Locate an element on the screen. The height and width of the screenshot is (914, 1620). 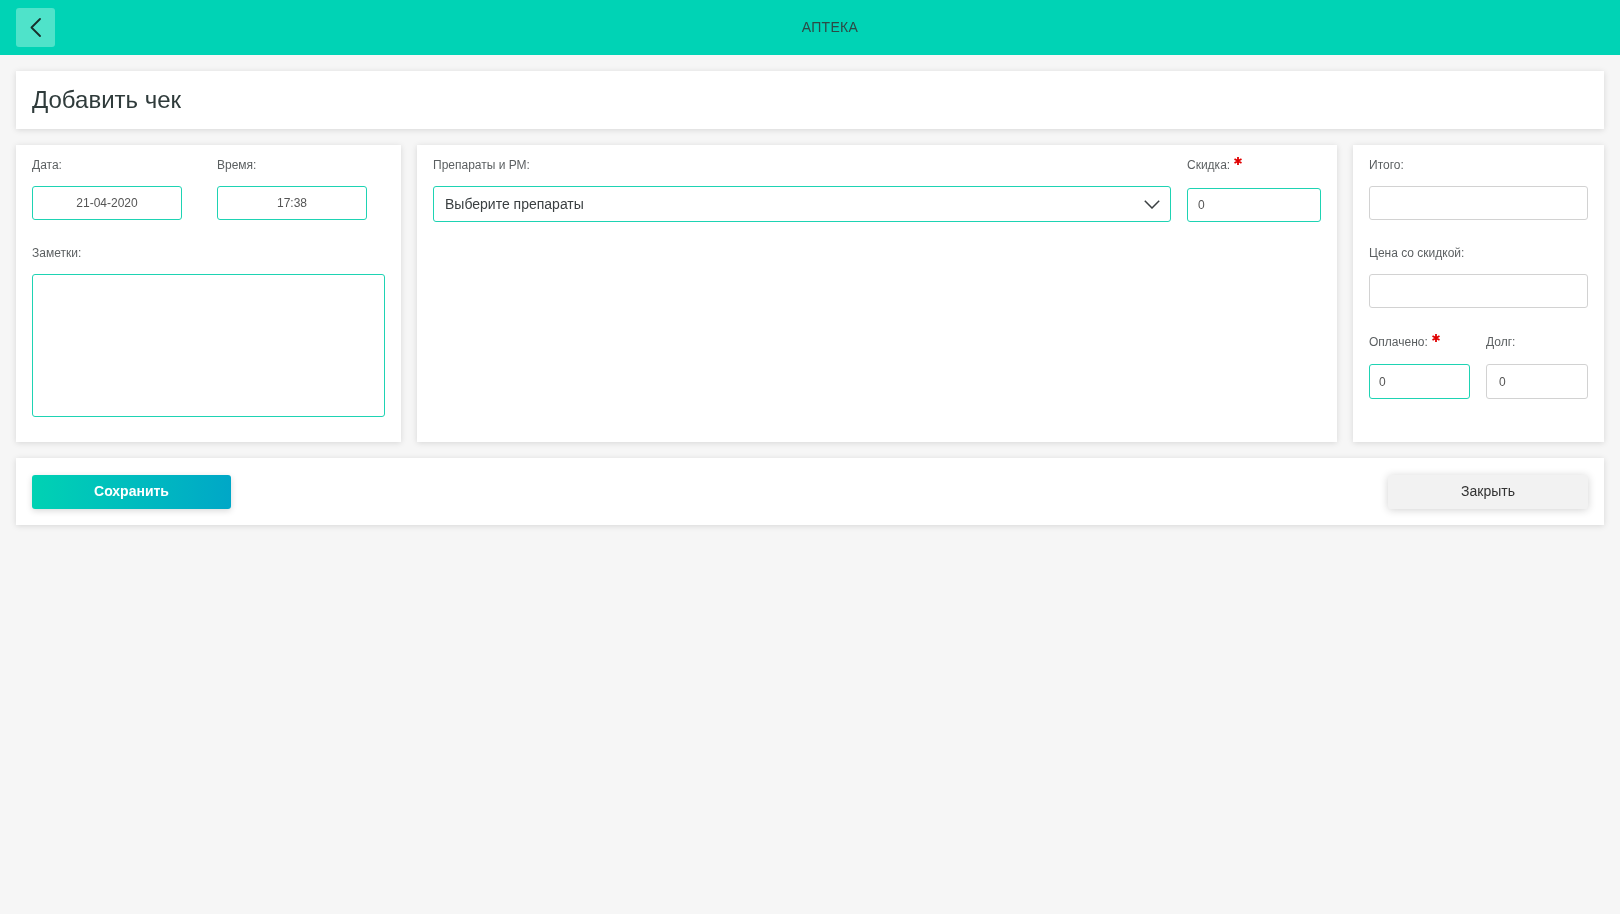
field-label: Препараты и РМ: is located at coordinates (481, 165).